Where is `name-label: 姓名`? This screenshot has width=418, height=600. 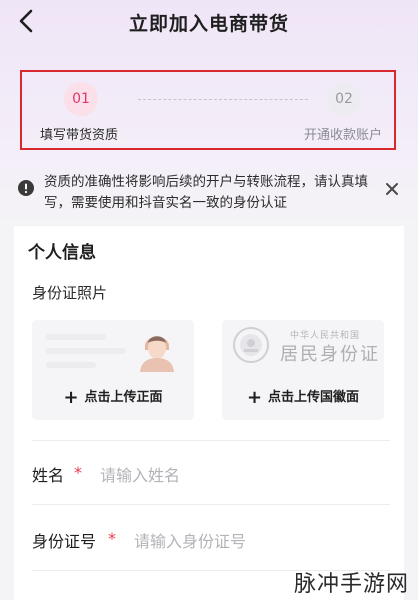 name-label: 姓名 is located at coordinates (48, 475).